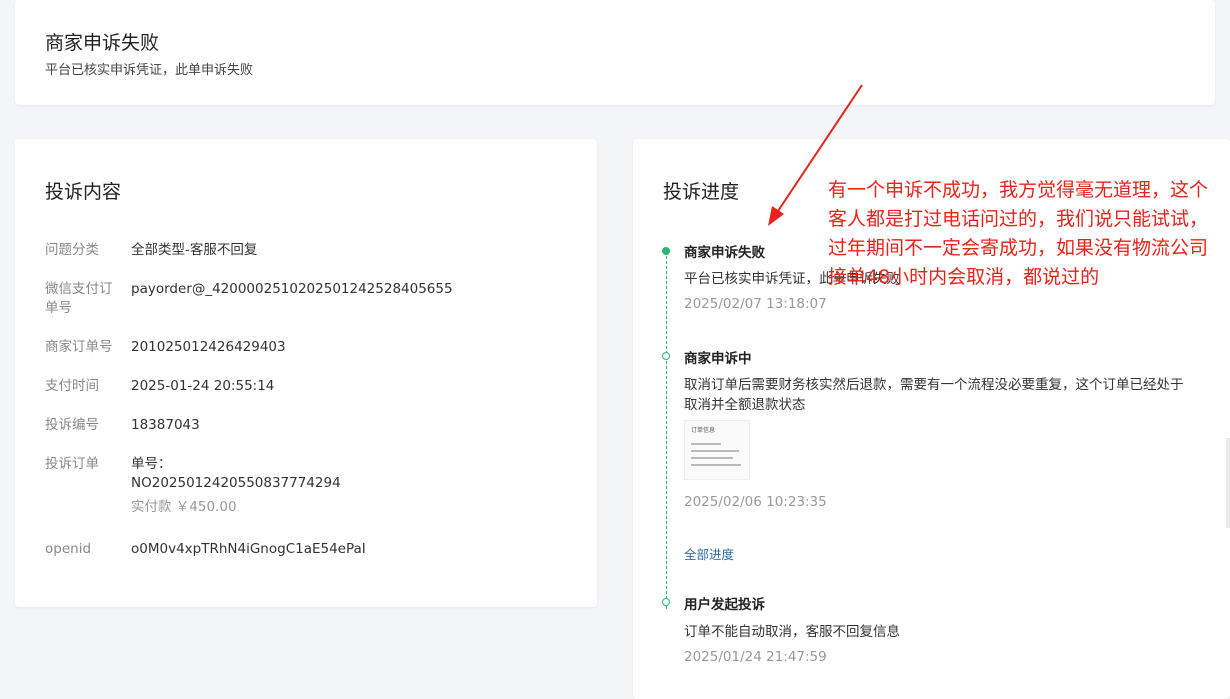 The height and width of the screenshot is (699, 1230). What do you see at coordinates (72, 464) in the screenshot?
I see `complaint-order-label: 投诉订单` at bounding box center [72, 464].